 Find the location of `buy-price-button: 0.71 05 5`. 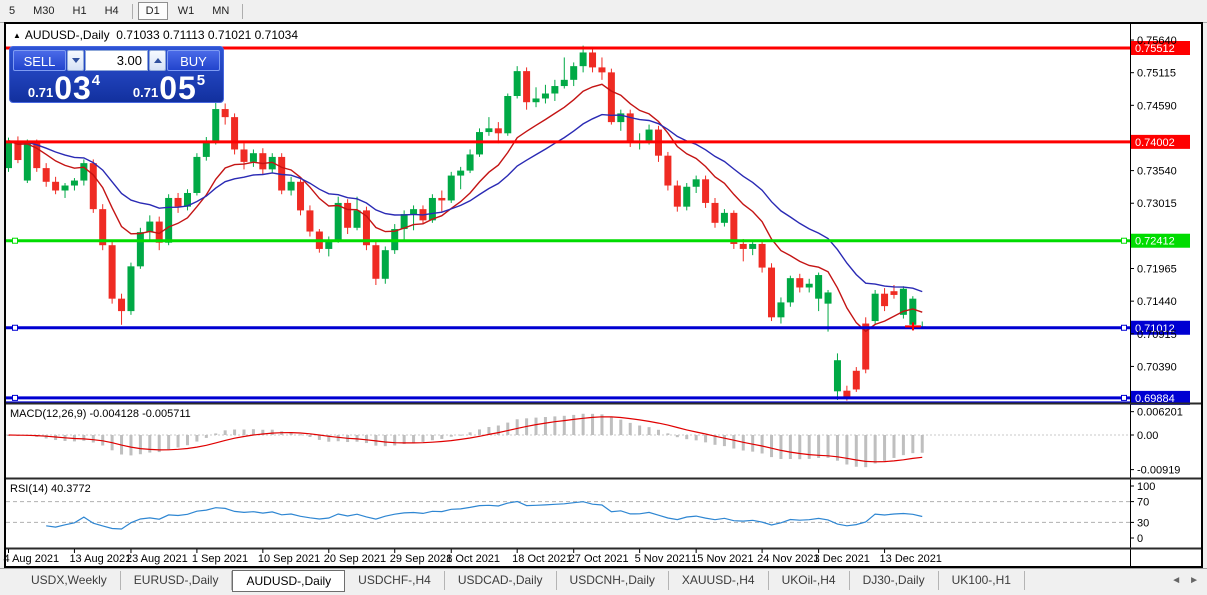

buy-price-button: 0.71 05 5 is located at coordinates (169, 88).